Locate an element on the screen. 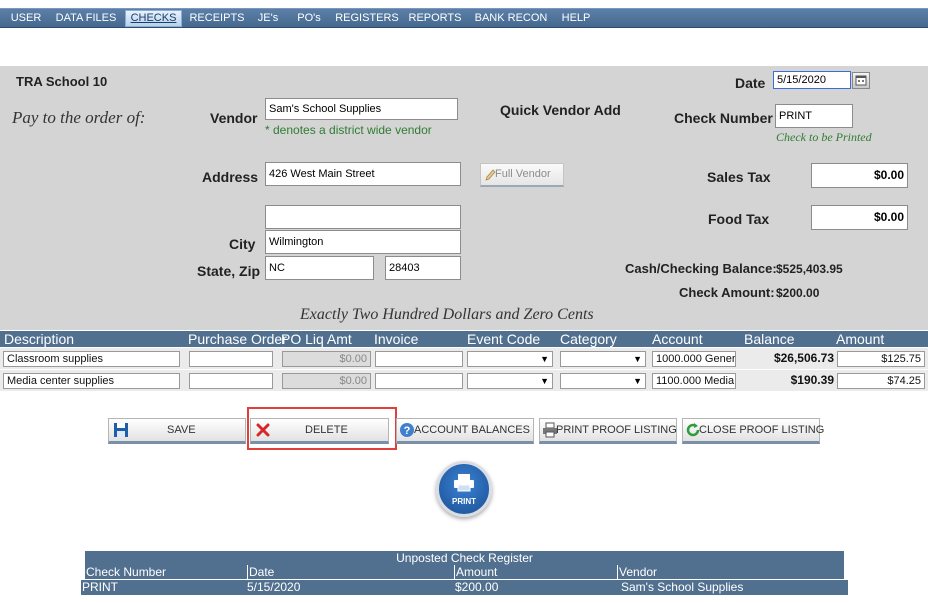  calendar-icon is located at coordinates (861, 80).